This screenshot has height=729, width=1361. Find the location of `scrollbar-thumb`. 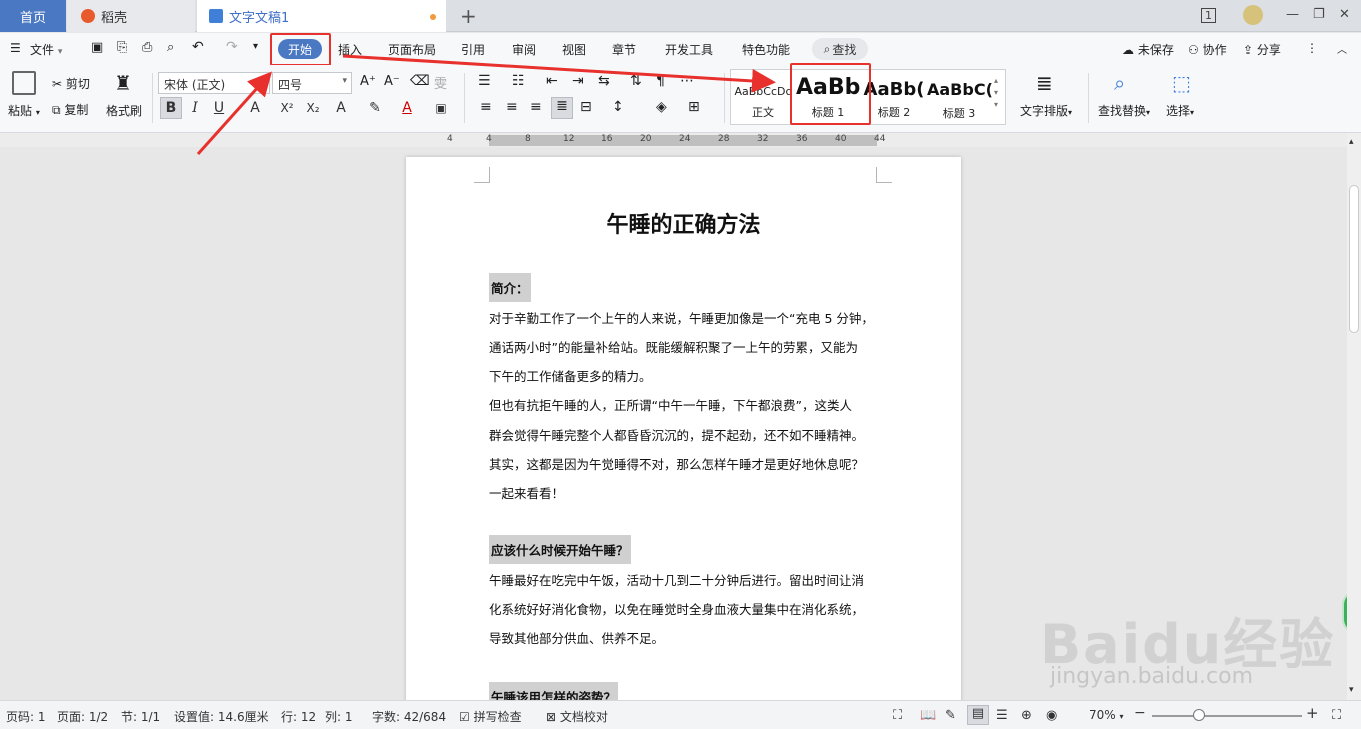

scrollbar-thumb is located at coordinates (1354, 259).